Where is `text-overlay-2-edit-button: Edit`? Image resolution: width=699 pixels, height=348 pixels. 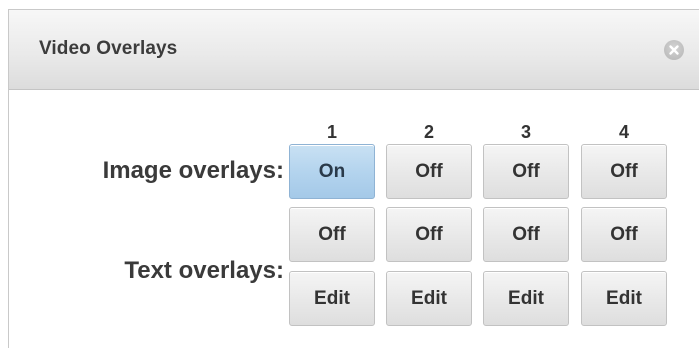 text-overlay-2-edit-button: Edit is located at coordinates (429, 298).